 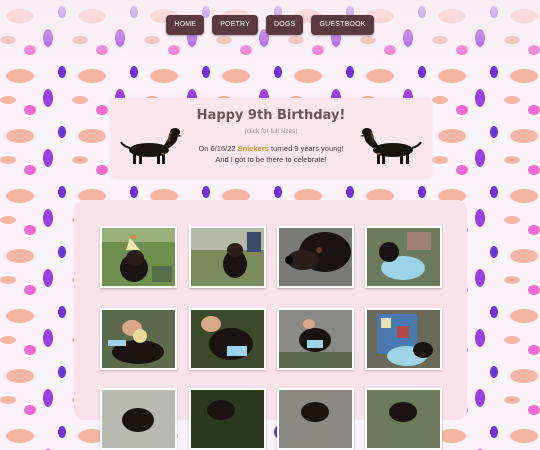 I want to click on dog-pavement-photo-icon, so click(x=315, y=339).